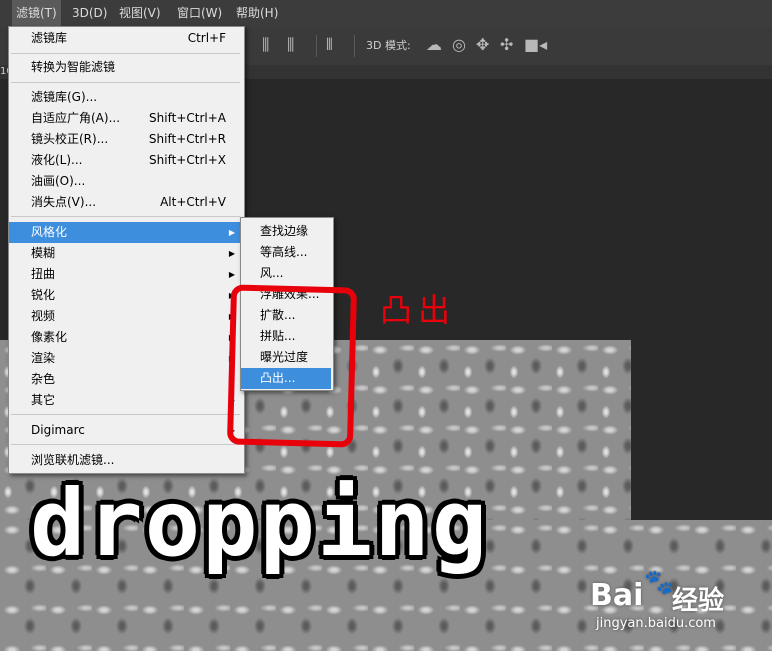 Image resolution: width=772 pixels, height=651 pixels. Describe the element at coordinates (36, 13) in the screenshot. I see `menu-filter: 滤镜(T)` at that location.